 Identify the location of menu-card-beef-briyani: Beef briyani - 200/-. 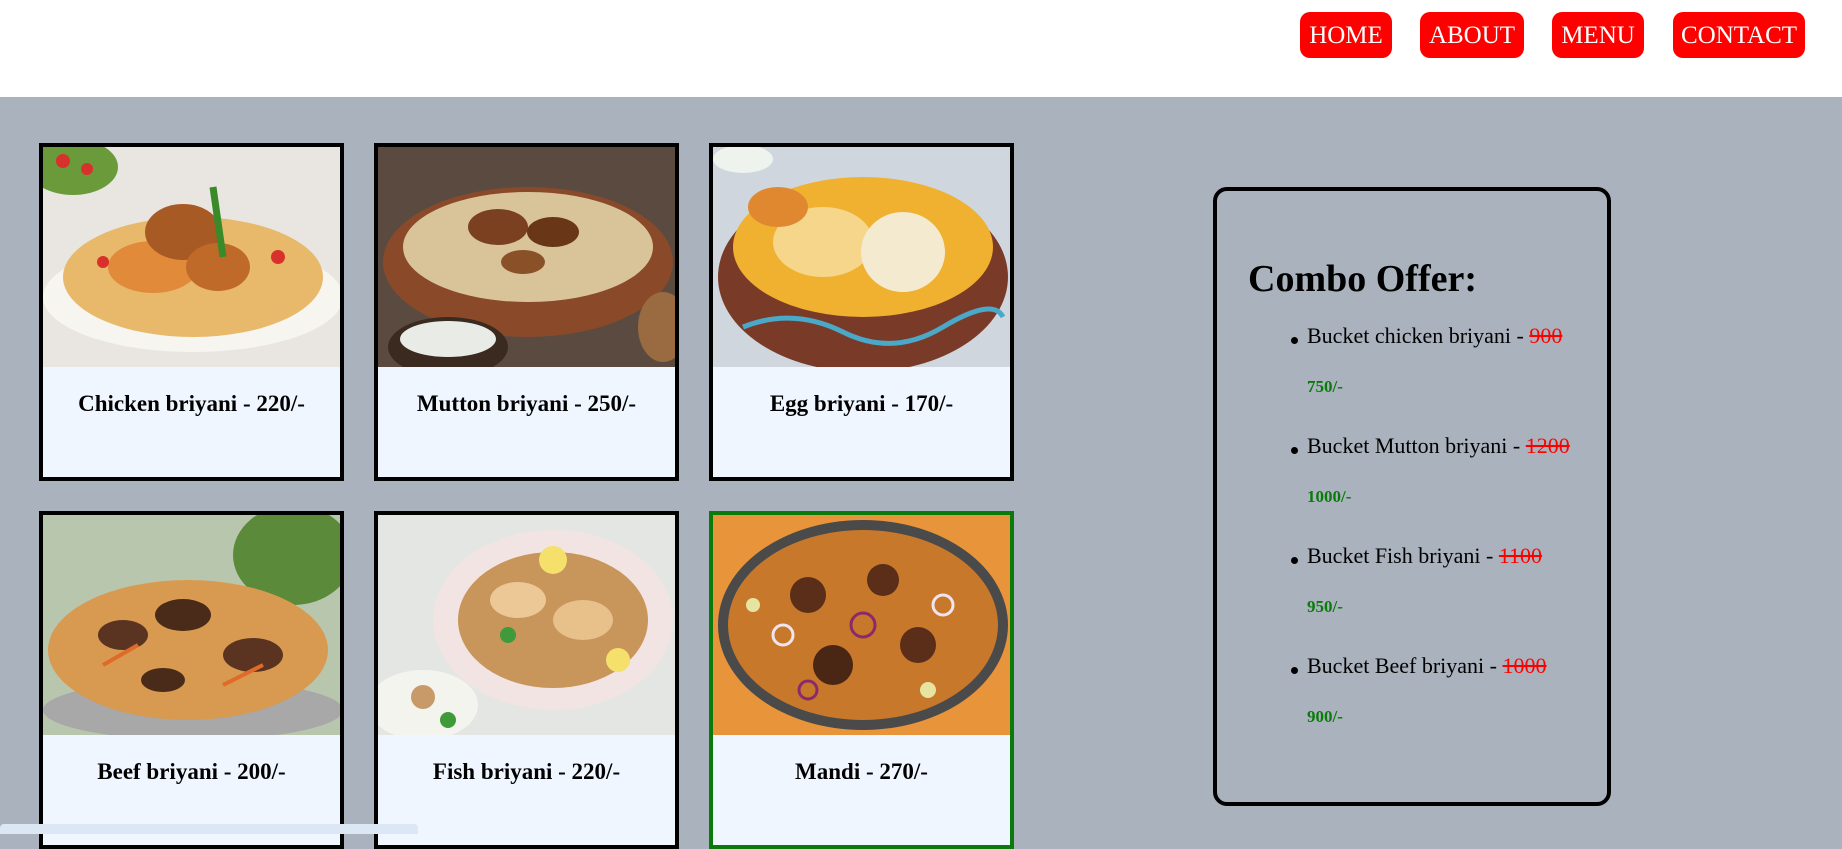
(191, 680).